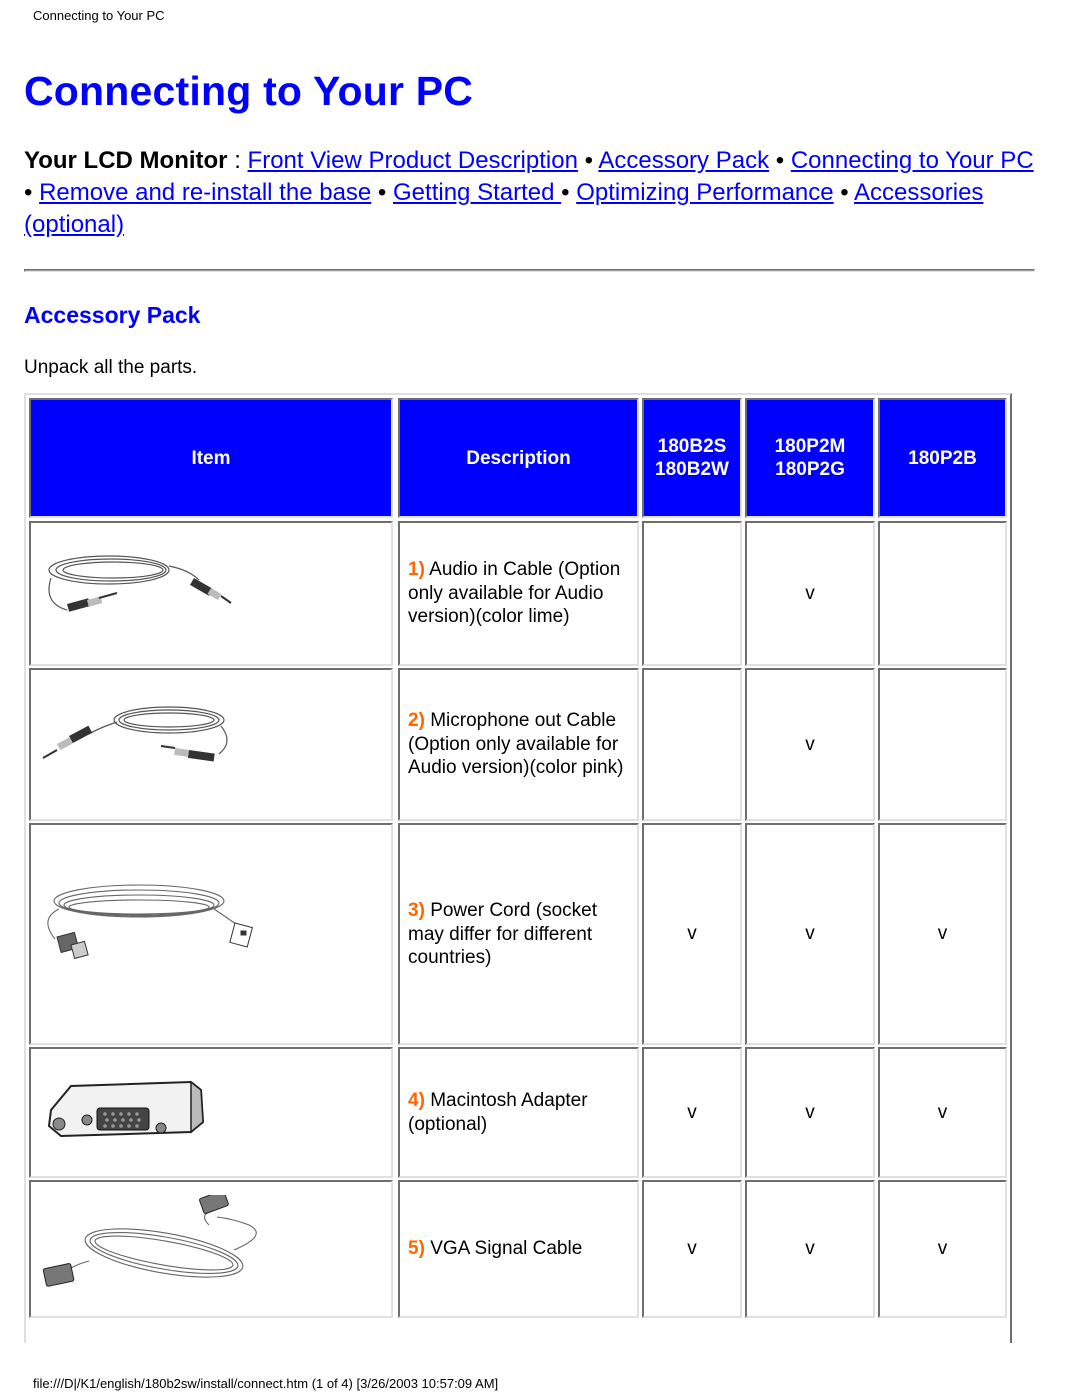  I want to click on table-row-4-model-a: v, so click(692, 1112).